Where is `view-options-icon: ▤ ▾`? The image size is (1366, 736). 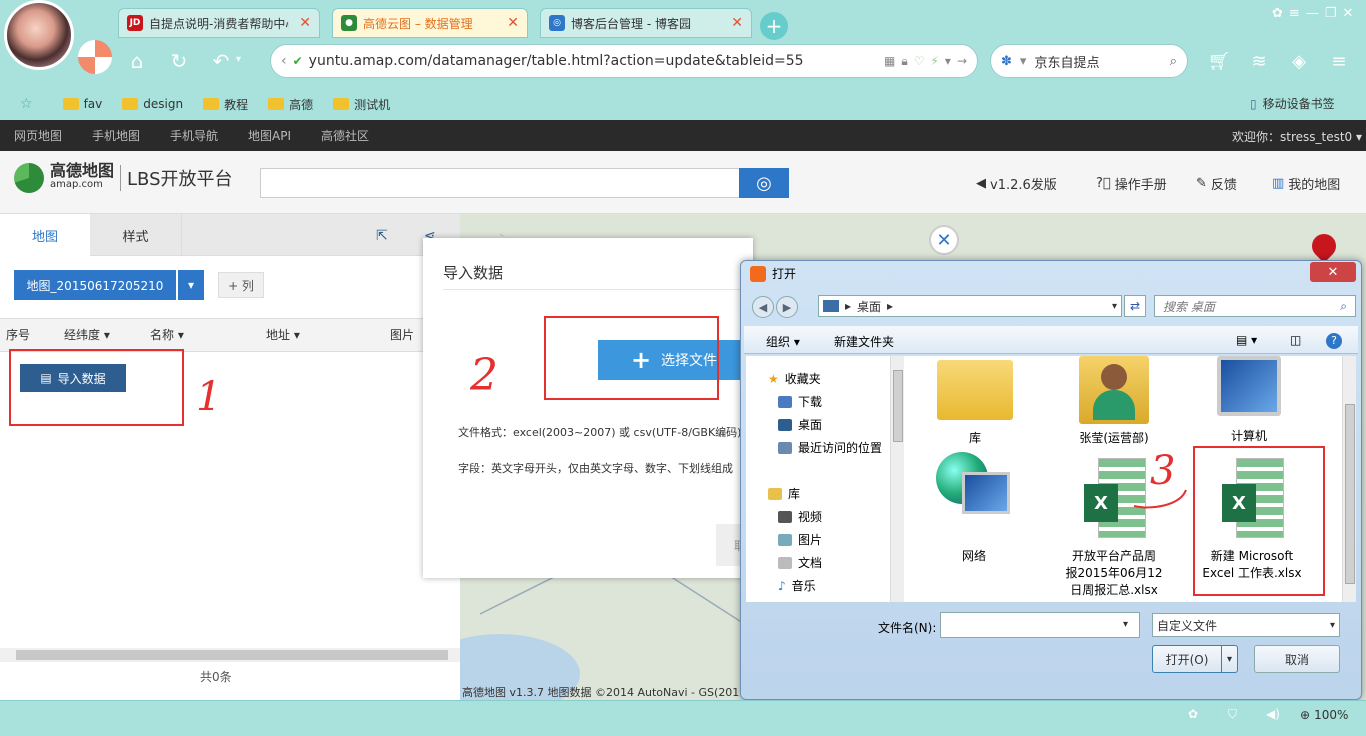
view-options-icon: ▤ ▾ is located at coordinates (1246, 340).